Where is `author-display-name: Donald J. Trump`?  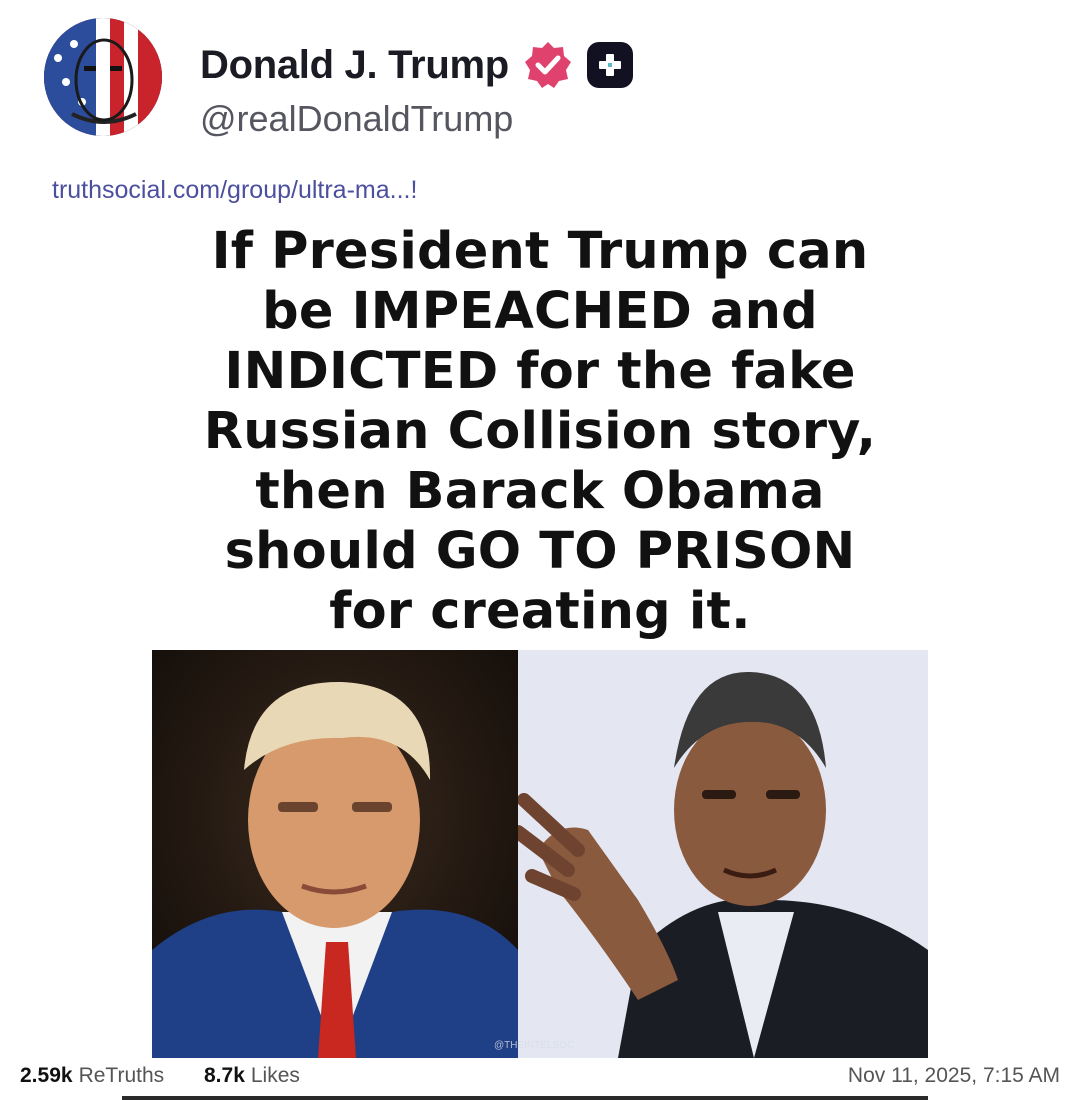 author-display-name: Donald J. Trump is located at coordinates (354, 65).